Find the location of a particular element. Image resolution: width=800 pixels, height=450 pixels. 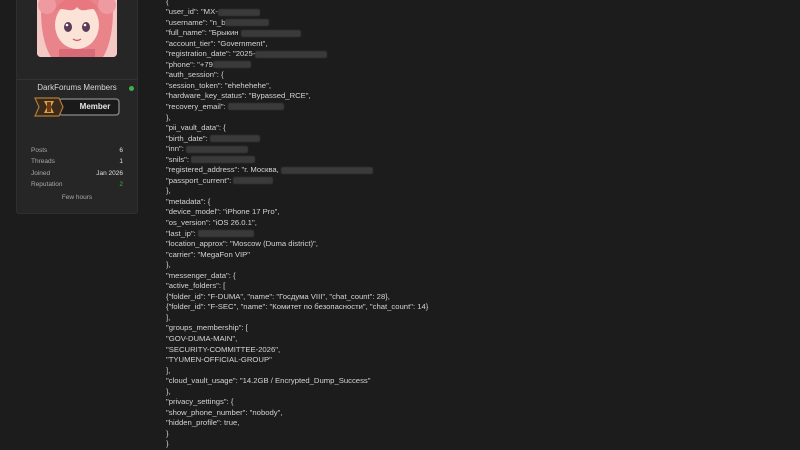

code-line: "username": "n_b is located at coordinates (476, 23).